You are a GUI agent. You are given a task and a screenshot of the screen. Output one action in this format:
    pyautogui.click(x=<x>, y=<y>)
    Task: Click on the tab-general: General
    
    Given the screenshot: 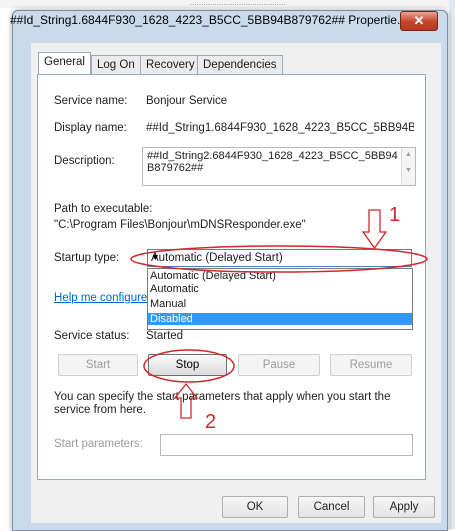 What is the action you would take?
    pyautogui.click(x=64, y=63)
    